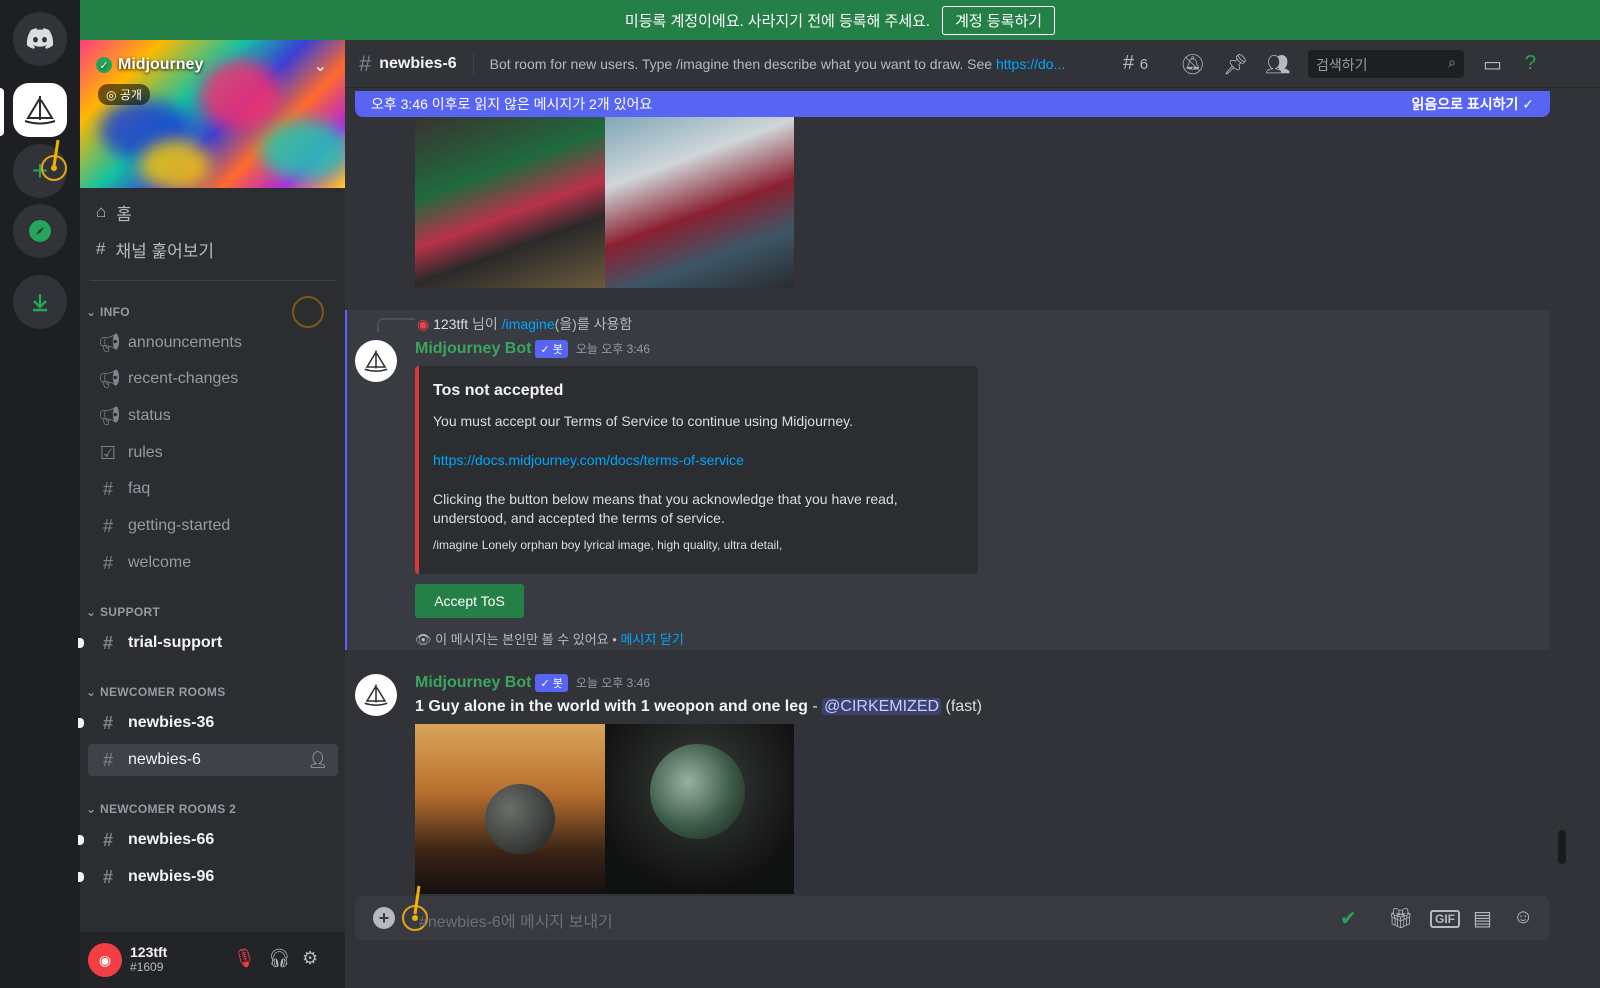 The image size is (1600, 988). I want to click on member-list-icon: 👥︎, so click(1277, 64).